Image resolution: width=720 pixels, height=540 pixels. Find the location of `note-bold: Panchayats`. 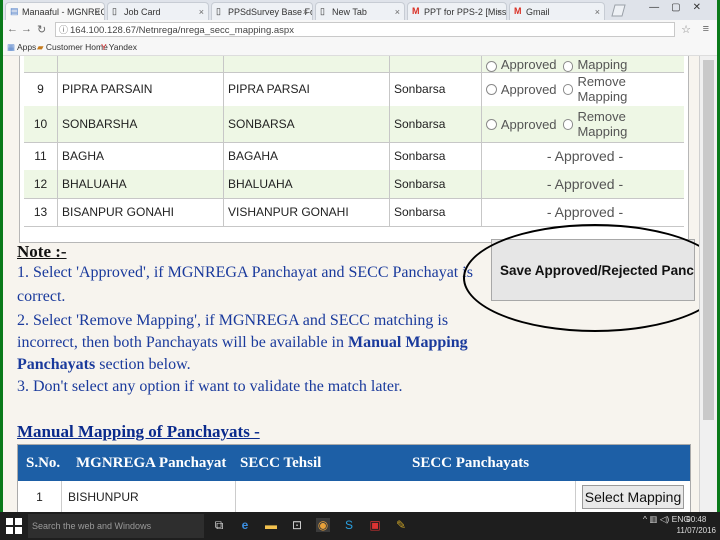

note-bold: Panchayats is located at coordinates (56, 364).